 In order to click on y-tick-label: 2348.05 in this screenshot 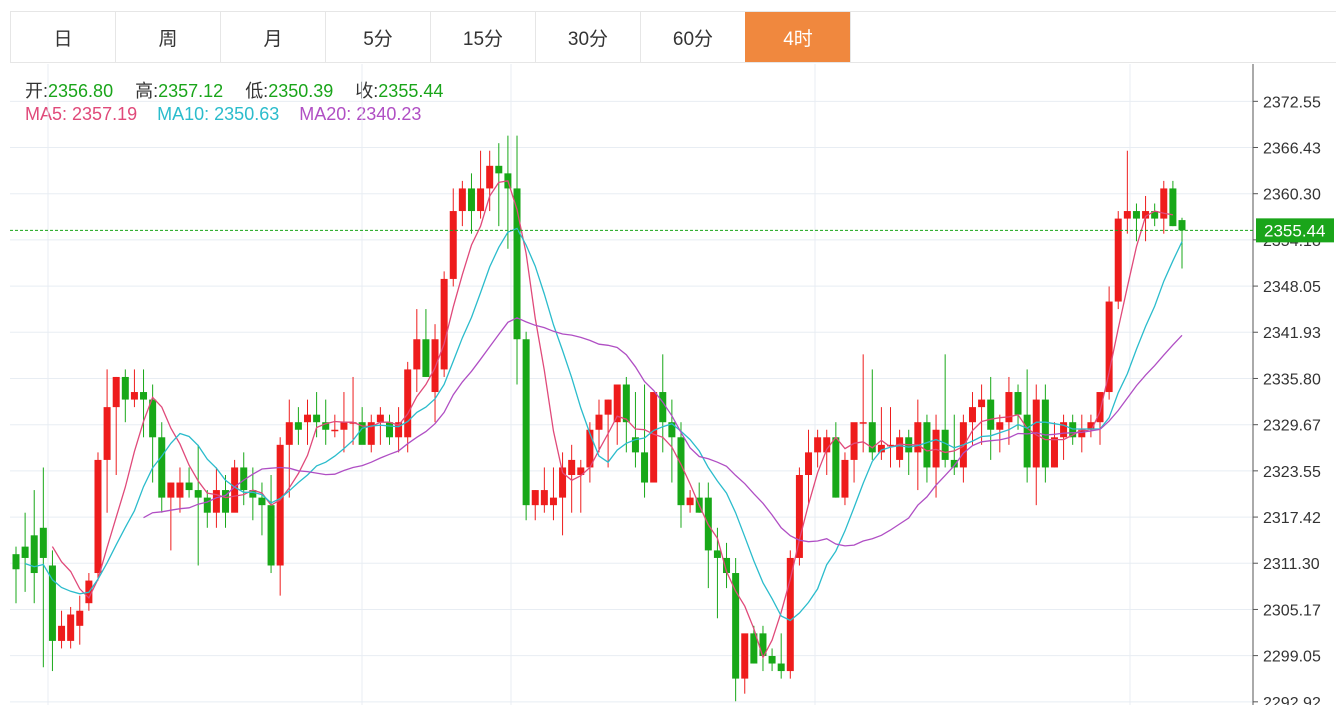, I will do `click(1292, 287)`.